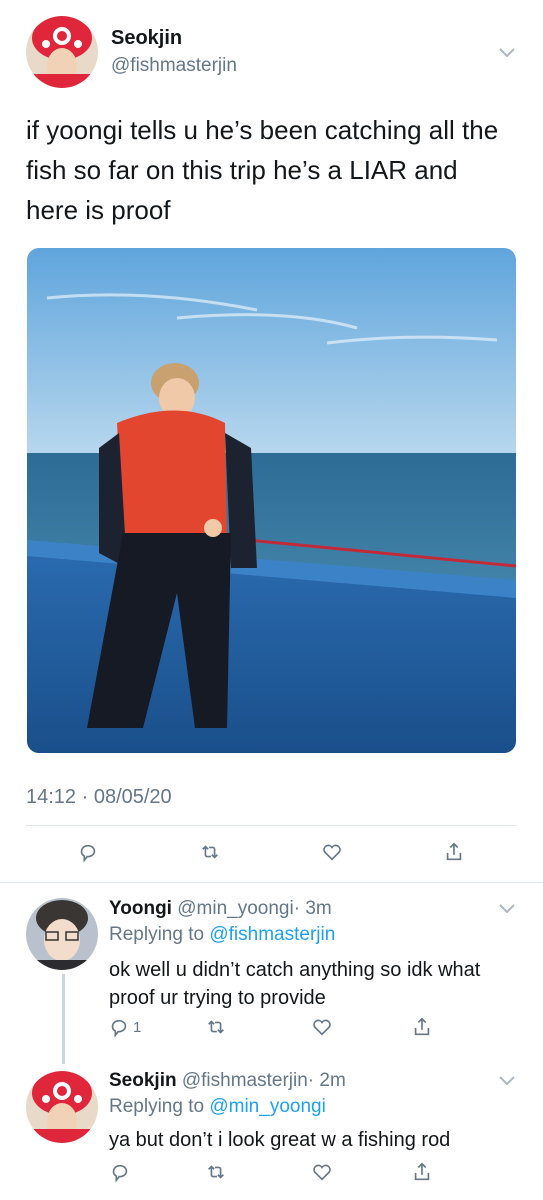  I want to click on handle: @min_yoongi, so click(235, 908).